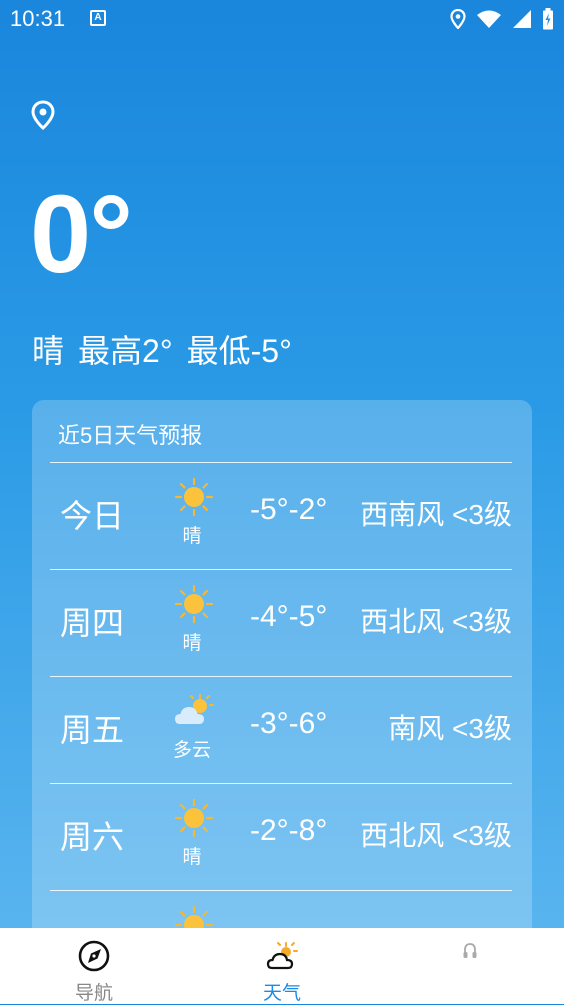 This screenshot has width=564, height=1005. I want to click on bottom-nav: 导航 天气, so click(282, 966).